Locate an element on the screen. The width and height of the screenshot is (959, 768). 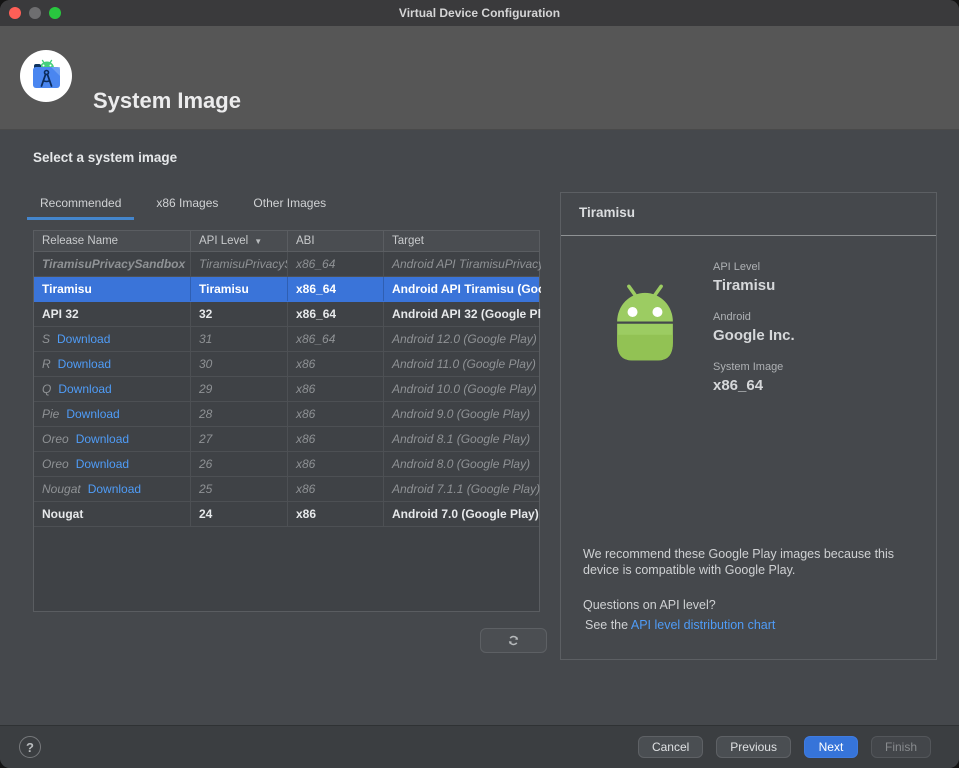
wizard-header: System Image is located at coordinates (479, 78).